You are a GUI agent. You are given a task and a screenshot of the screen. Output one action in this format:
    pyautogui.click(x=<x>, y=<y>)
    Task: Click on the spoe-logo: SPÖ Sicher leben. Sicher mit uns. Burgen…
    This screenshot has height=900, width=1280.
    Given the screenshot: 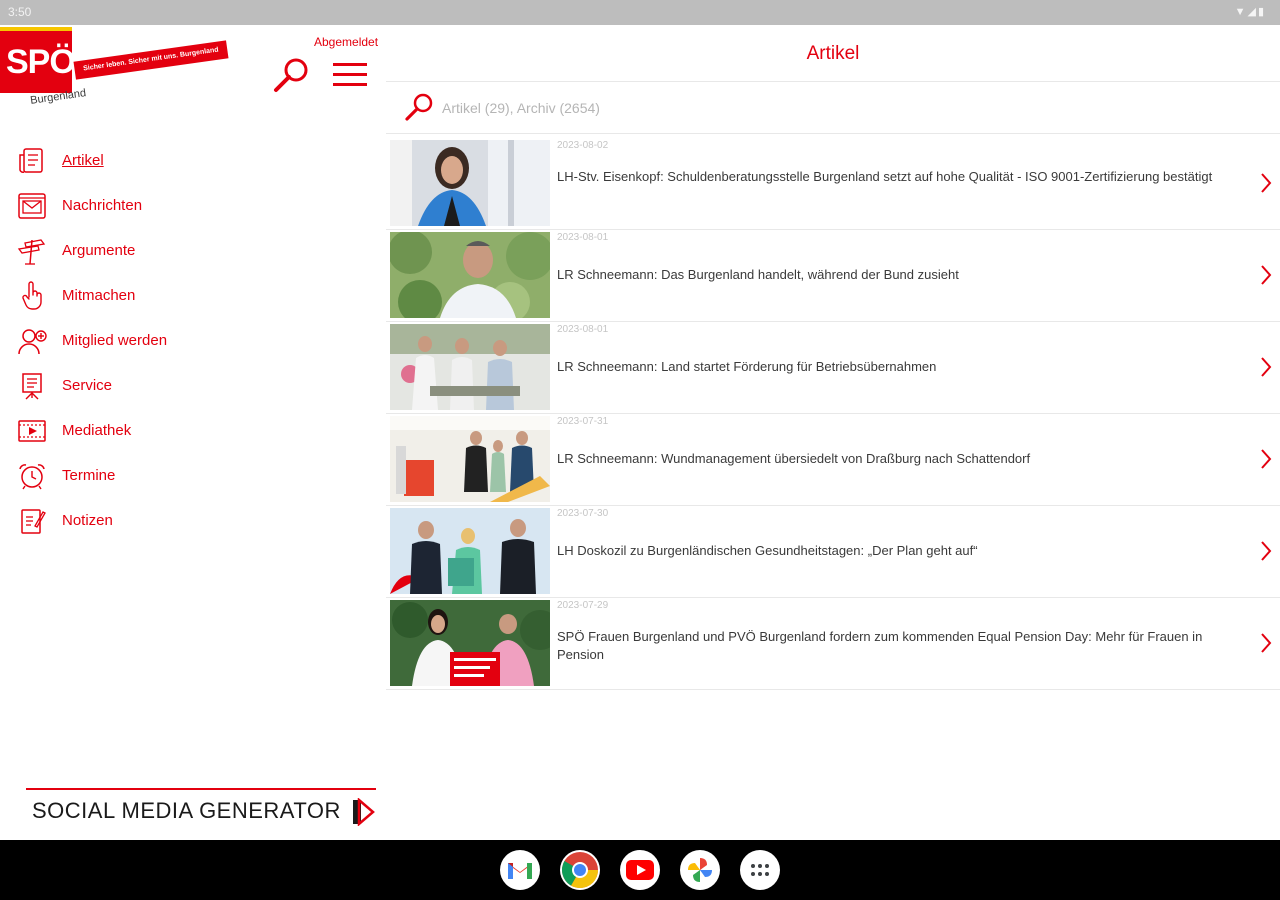 What is the action you would take?
    pyautogui.click(x=120, y=68)
    